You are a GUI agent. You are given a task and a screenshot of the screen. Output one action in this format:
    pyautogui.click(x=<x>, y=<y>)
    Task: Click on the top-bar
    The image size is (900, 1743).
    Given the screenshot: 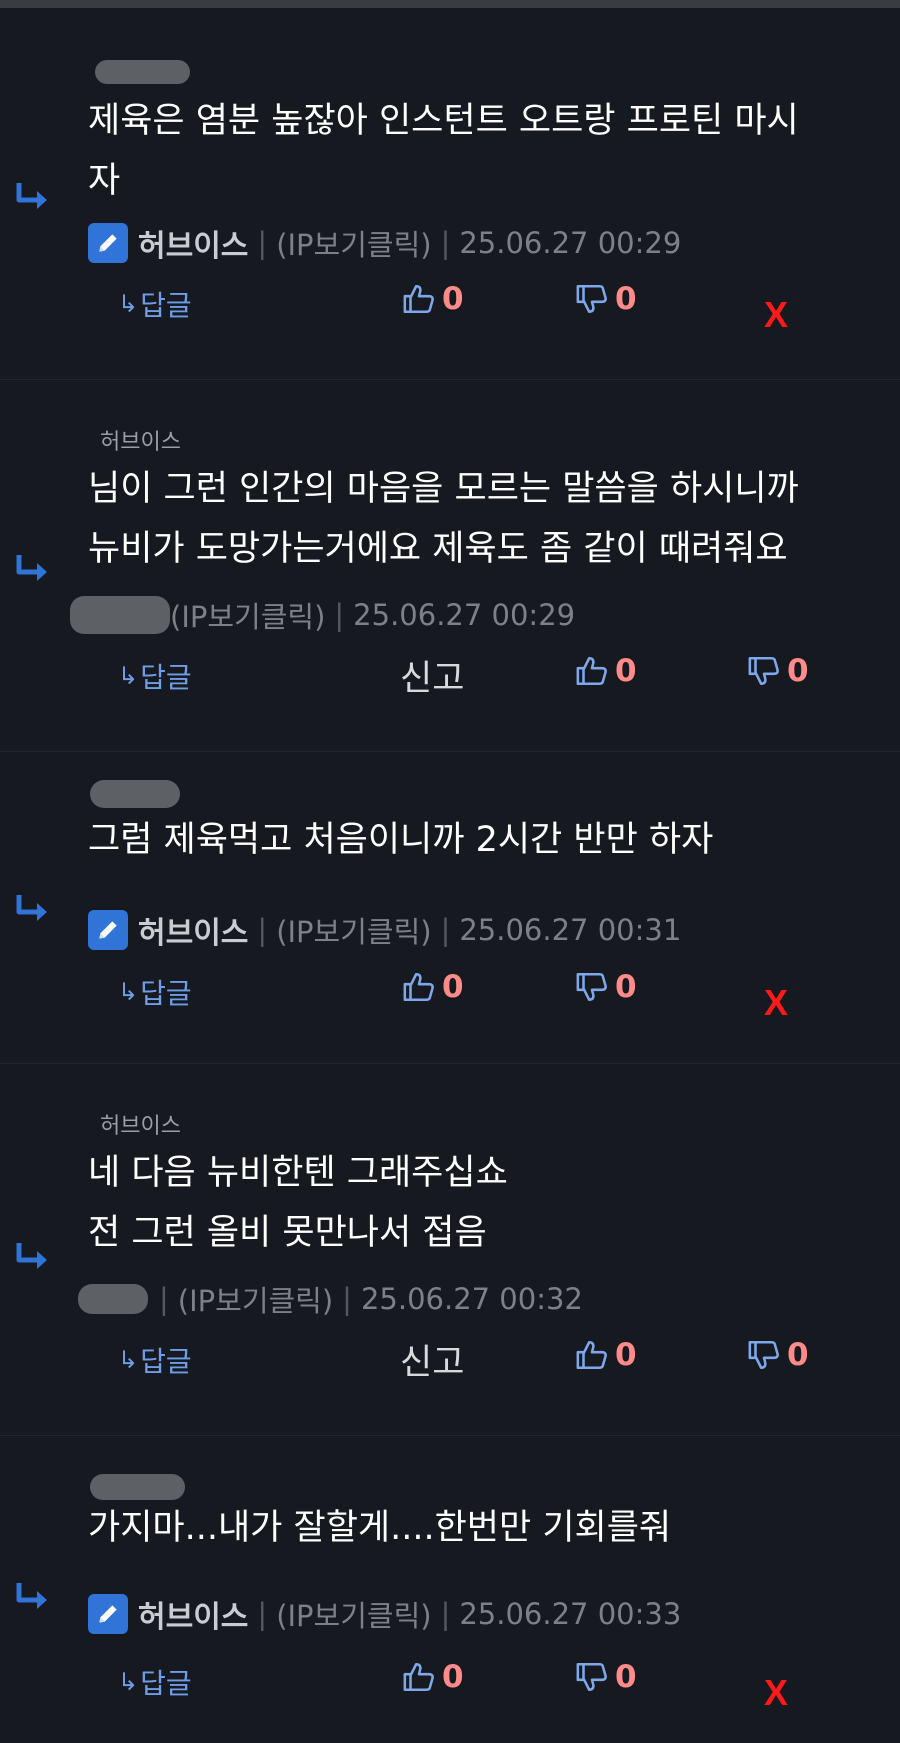 What is the action you would take?
    pyautogui.click(x=450, y=4)
    